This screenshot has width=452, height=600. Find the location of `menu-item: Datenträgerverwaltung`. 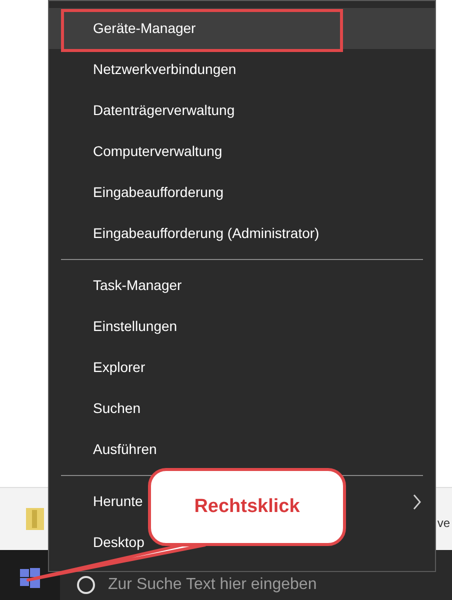

menu-item: Datenträgerverwaltung is located at coordinates (242, 110).